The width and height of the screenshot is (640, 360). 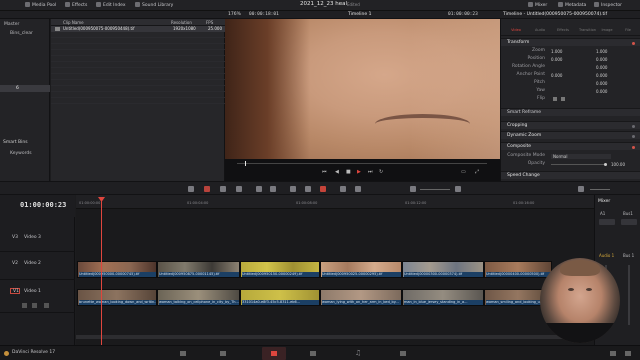 I want to click on settings-icon, so click(x=628, y=353).